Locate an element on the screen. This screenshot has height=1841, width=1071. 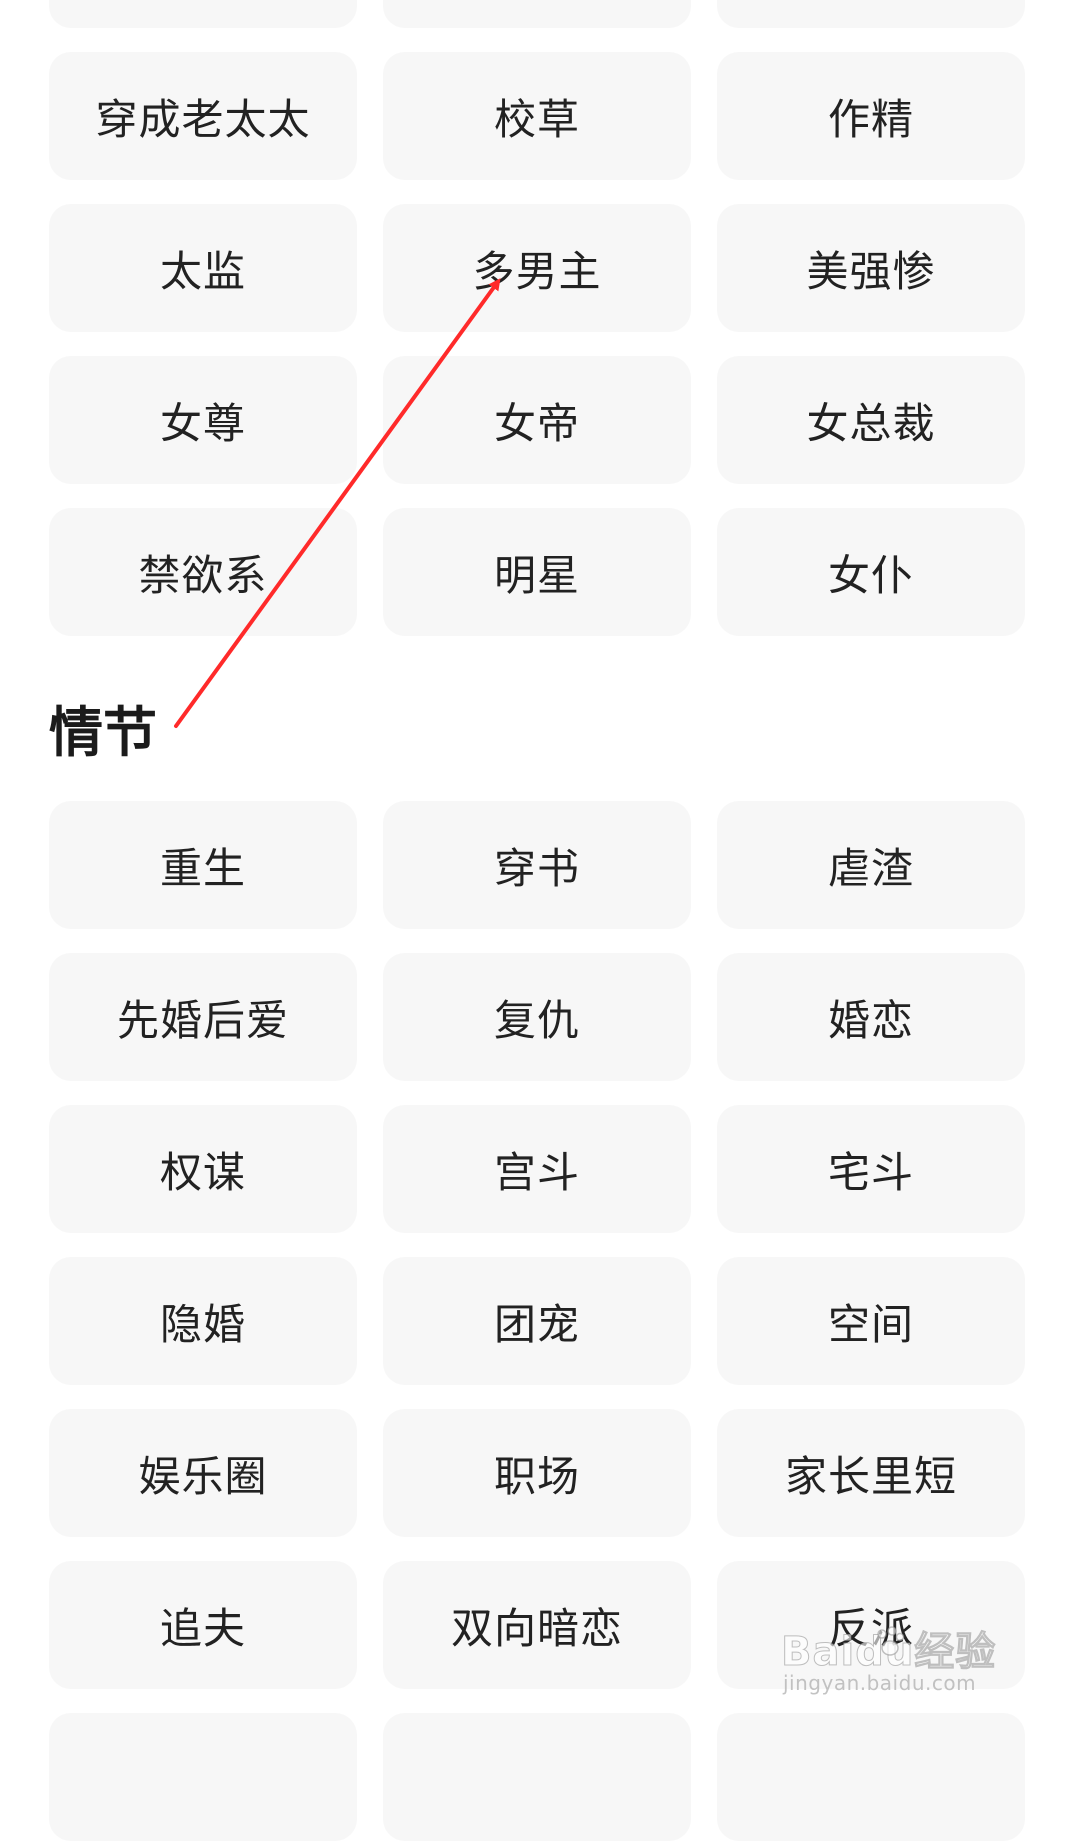
tag-button-4: 校草 is located at coordinates (537, 116).